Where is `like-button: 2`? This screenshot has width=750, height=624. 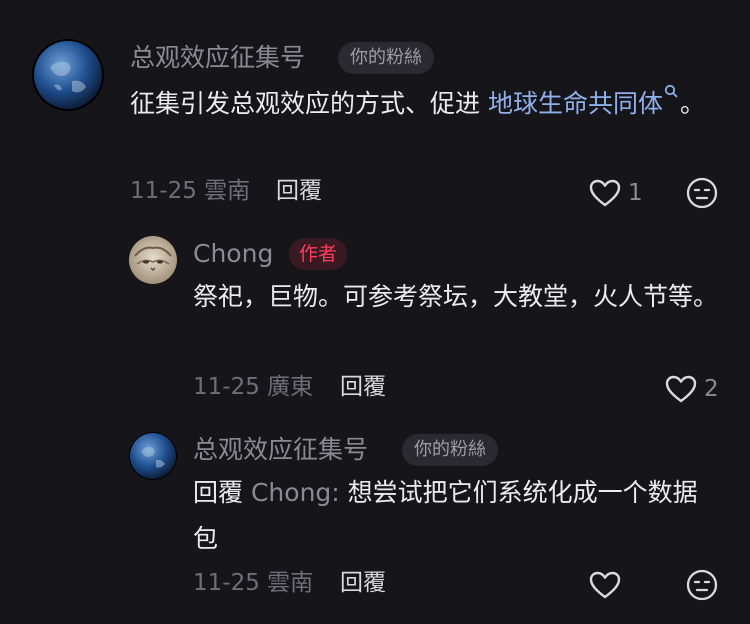
like-button: 2 is located at coordinates (691, 389).